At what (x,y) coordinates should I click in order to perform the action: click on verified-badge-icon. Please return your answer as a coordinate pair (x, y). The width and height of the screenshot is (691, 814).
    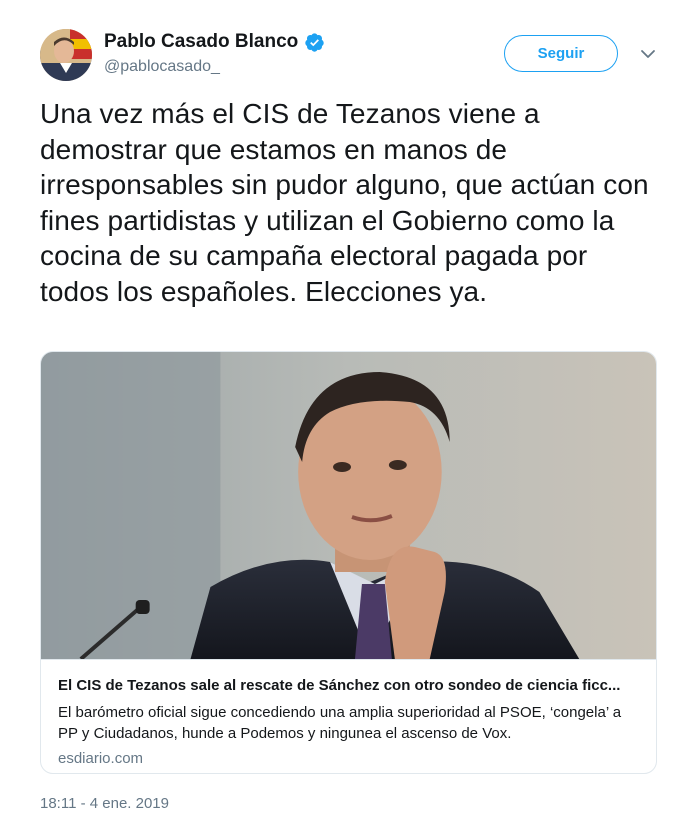
    Looking at the image, I should click on (314, 42).